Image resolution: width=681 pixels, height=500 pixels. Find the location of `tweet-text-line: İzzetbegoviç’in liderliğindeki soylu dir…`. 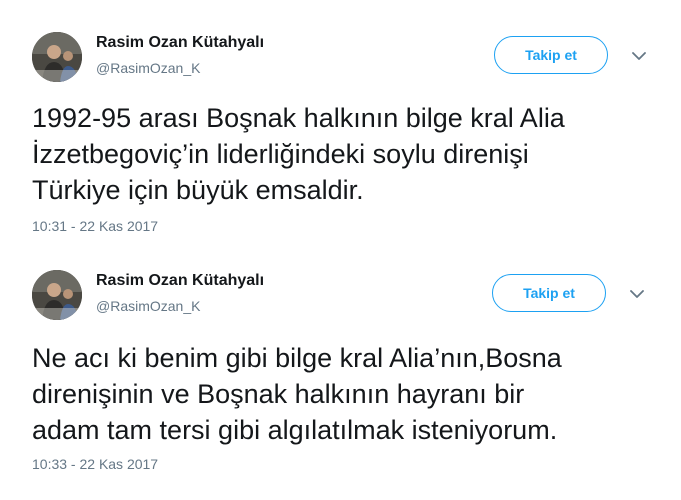

tweet-text-line: İzzetbegoviç’in liderliğindeki soylu dir… is located at coordinates (280, 154).